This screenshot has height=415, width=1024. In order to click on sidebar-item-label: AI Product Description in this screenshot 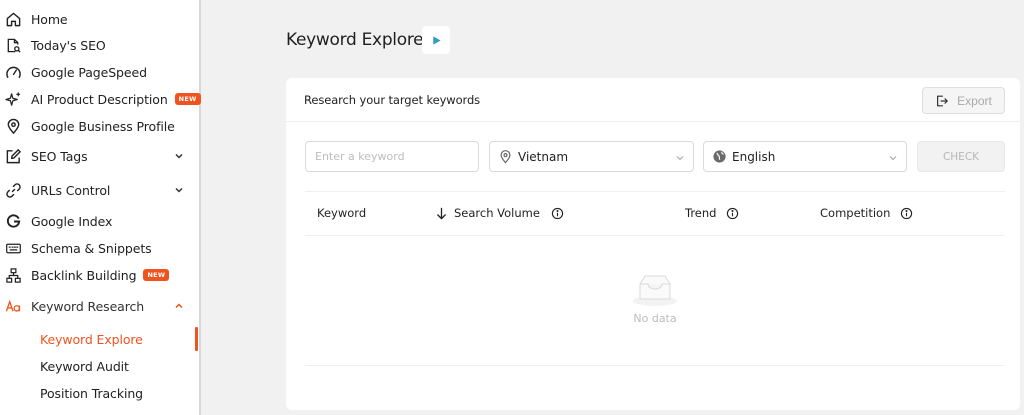, I will do `click(99, 99)`.